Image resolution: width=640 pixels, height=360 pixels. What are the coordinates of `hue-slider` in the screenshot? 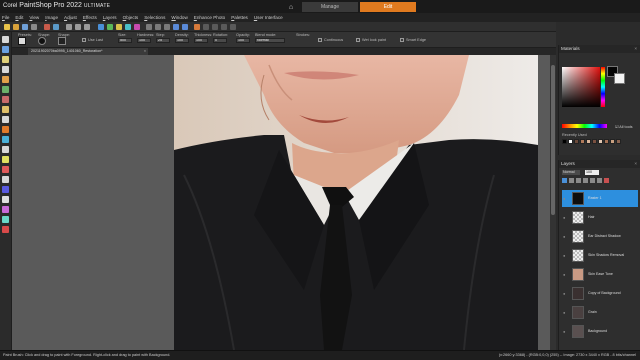 It's located at (603, 87).